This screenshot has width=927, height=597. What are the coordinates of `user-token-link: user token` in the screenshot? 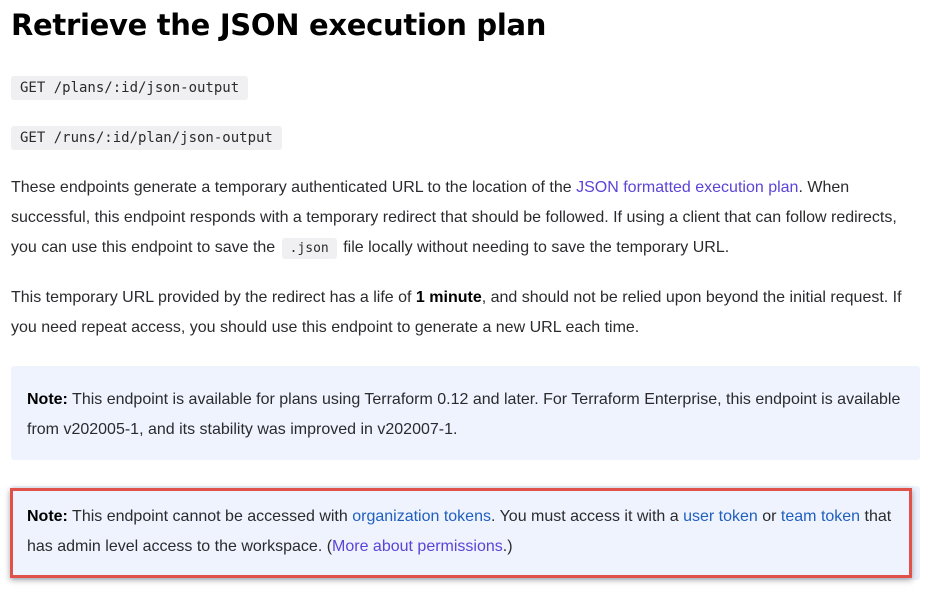 It's located at (720, 516).